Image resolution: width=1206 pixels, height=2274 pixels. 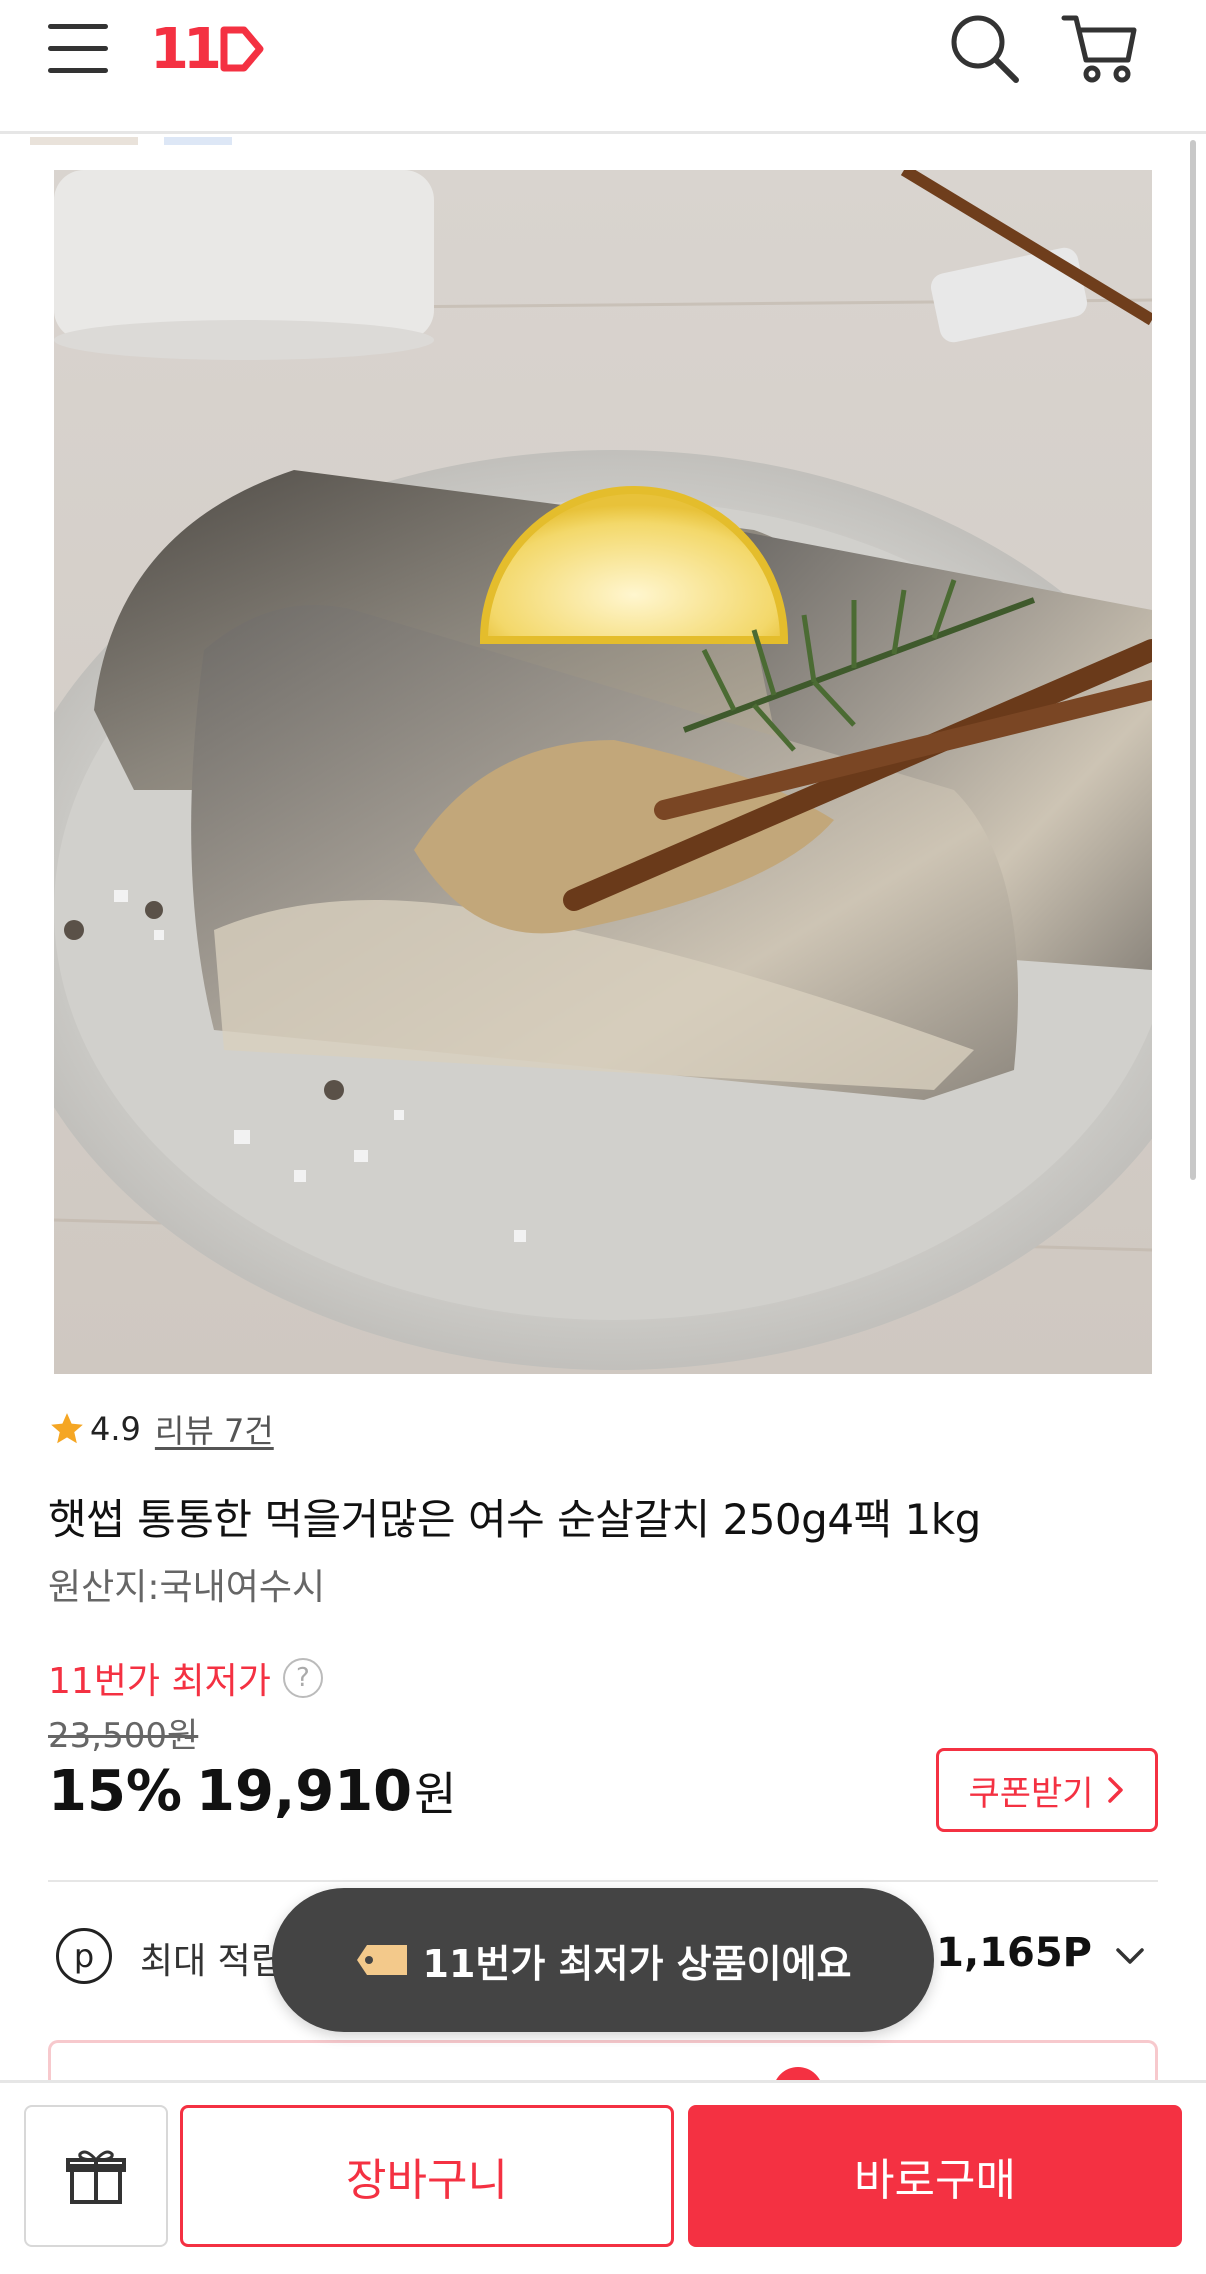 I want to click on top-header: 11, so click(x=603, y=67).